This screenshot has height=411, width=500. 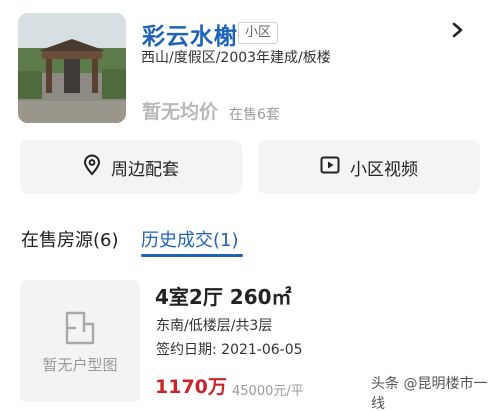 What do you see at coordinates (254, 115) in the screenshot?
I see `on-sale-count: 在售6套` at bounding box center [254, 115].